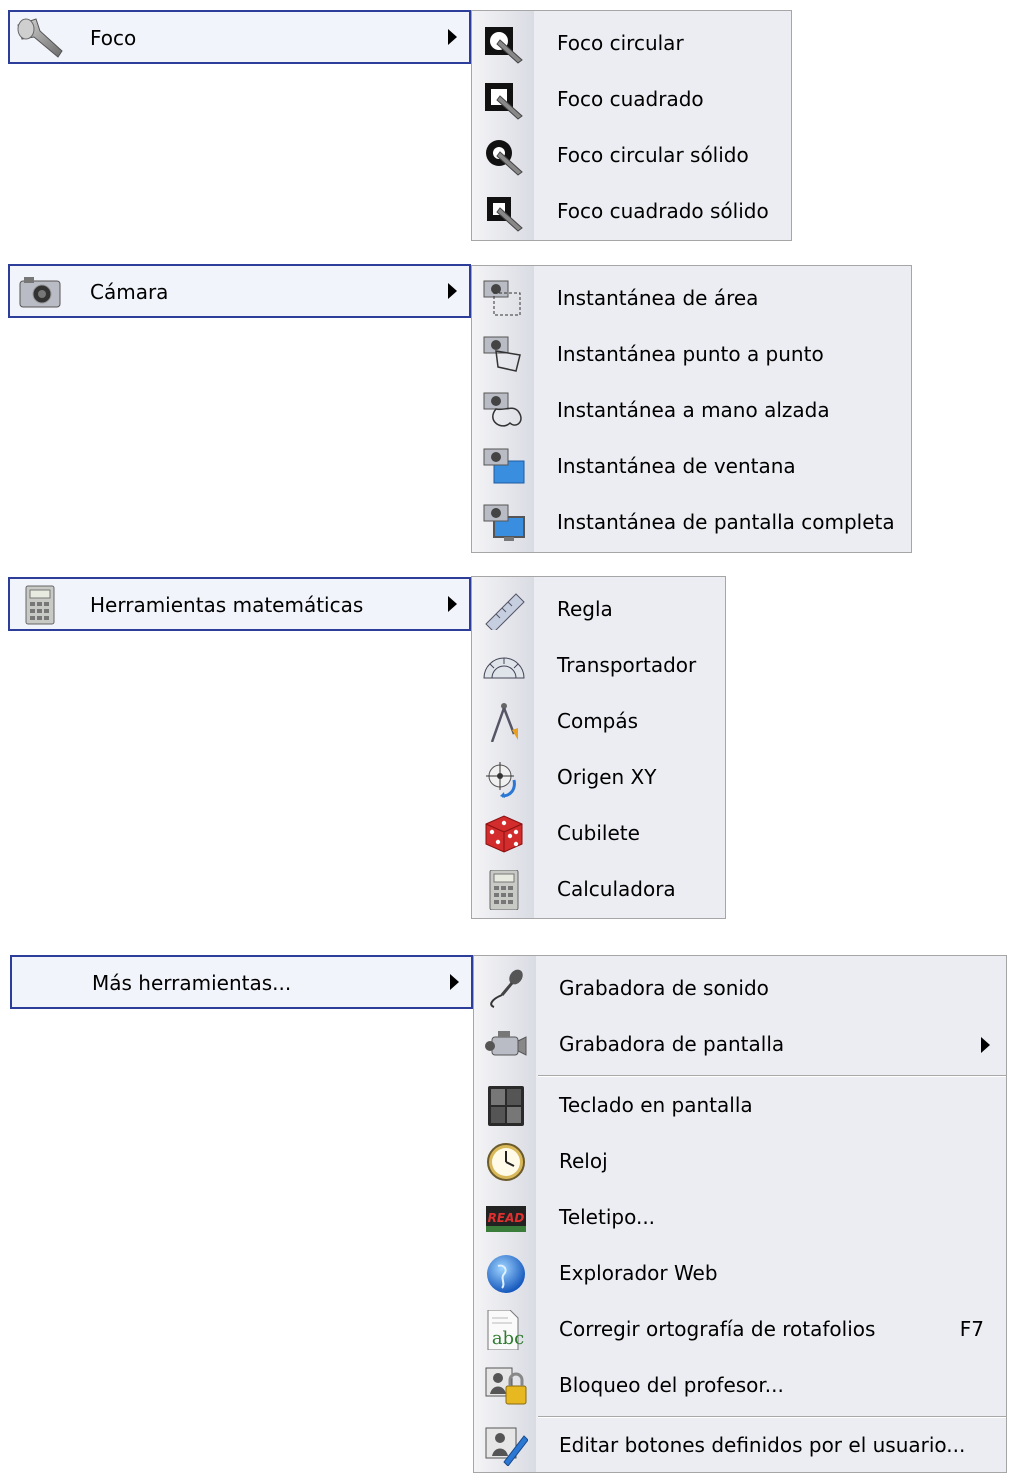  What do you see at coordinates (504, 523) in the screenshot?
I see `fullscreen-capture-icon` at bounding box center [504, 523].